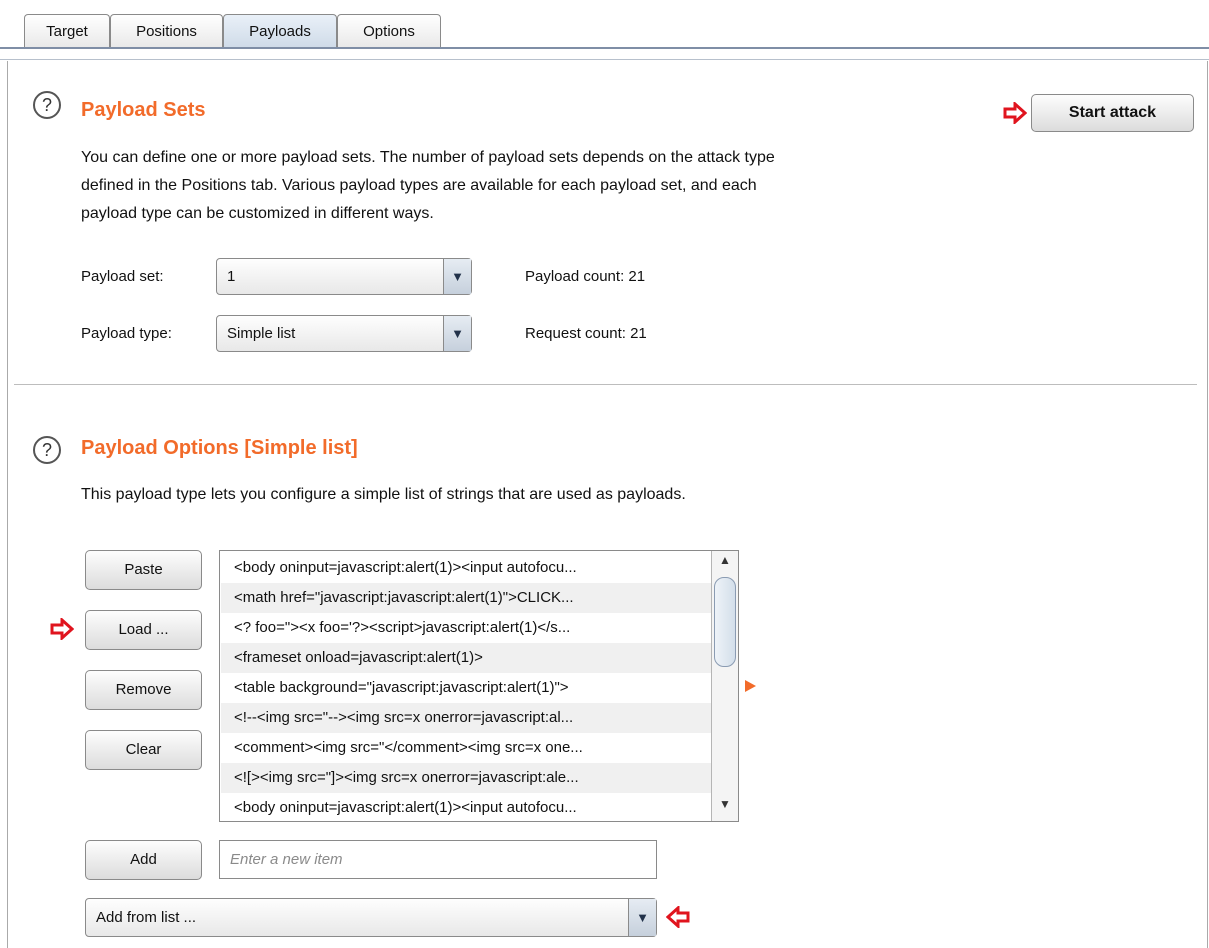 This screenshot has width=1209, height=948. I want to click on request-count-value: 21, so click(638, 333).